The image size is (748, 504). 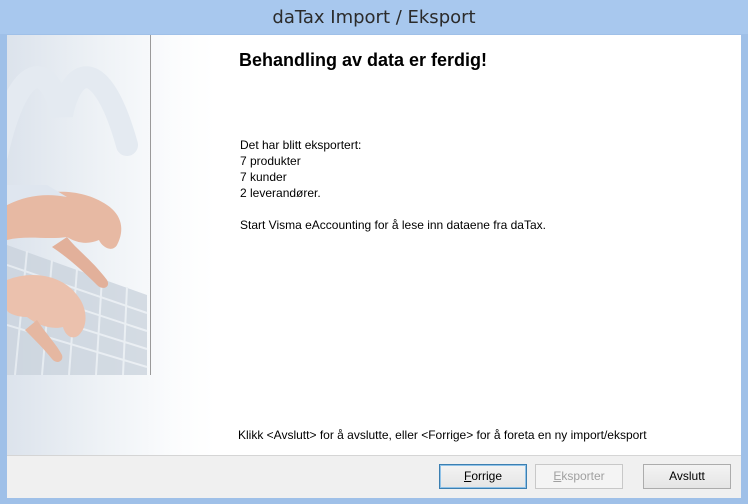 I want to click on logo-watermark-icon, so click(x=72, y=113).